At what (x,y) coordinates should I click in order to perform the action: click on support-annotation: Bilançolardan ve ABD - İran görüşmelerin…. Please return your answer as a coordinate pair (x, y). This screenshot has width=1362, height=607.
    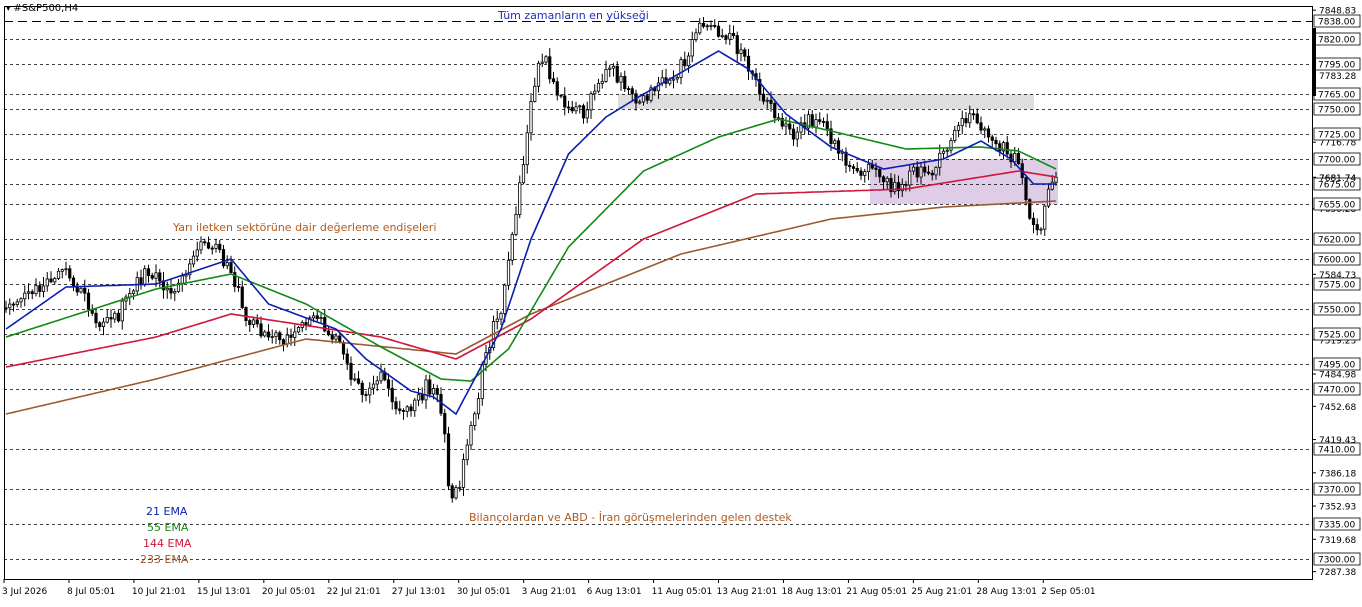
    Looking at the image, I should click on (630, 517).